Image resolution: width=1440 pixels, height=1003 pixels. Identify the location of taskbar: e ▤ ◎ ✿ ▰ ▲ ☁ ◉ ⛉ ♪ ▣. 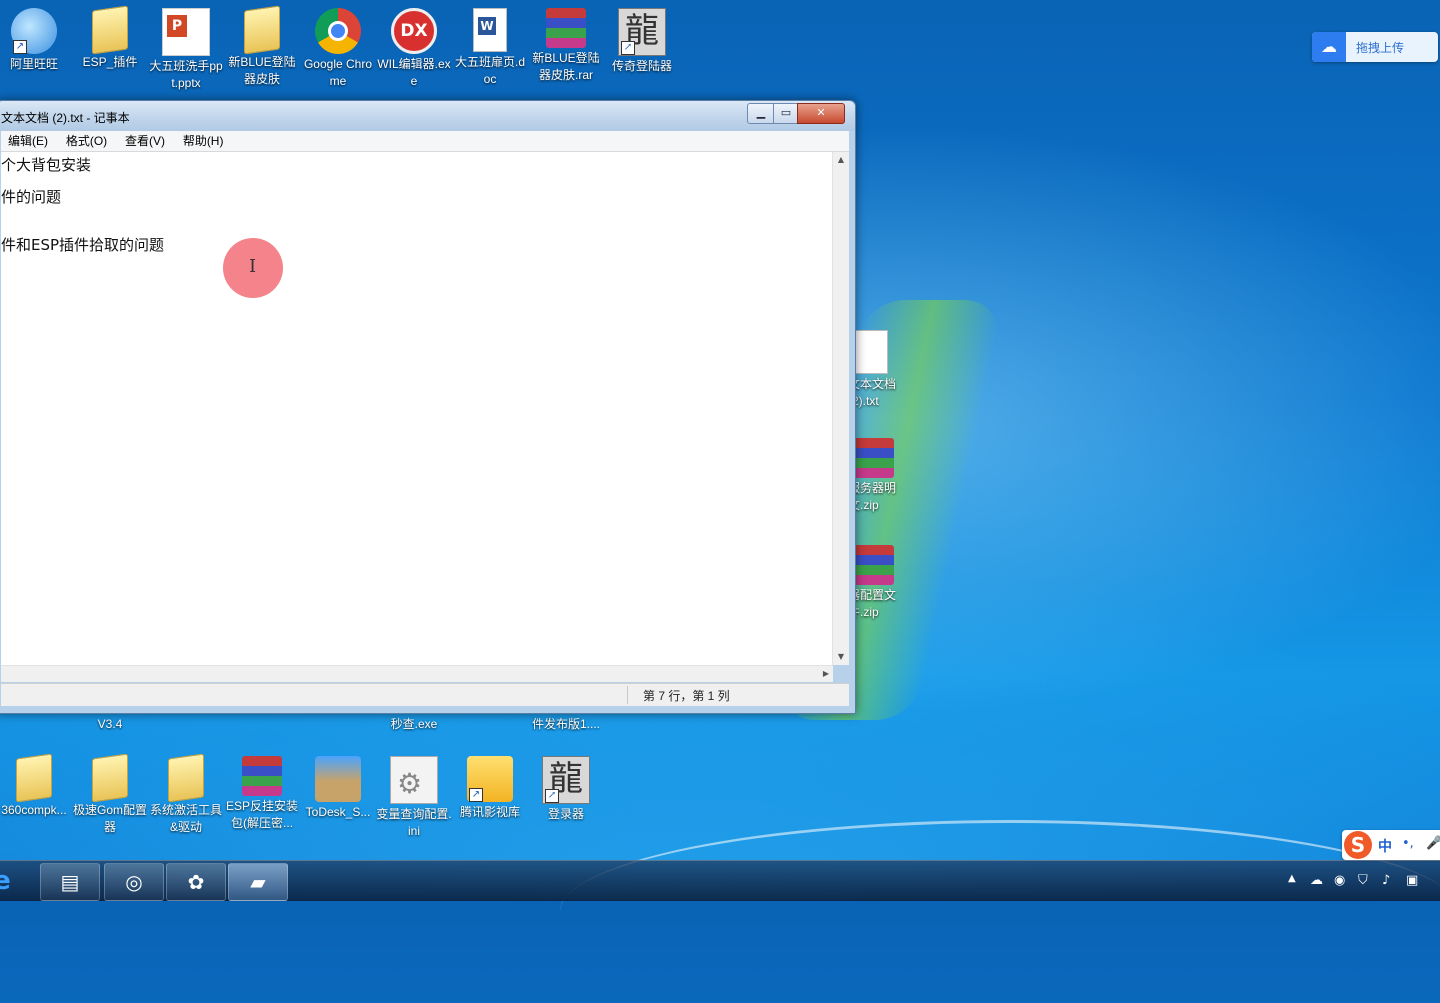
(720, 880).